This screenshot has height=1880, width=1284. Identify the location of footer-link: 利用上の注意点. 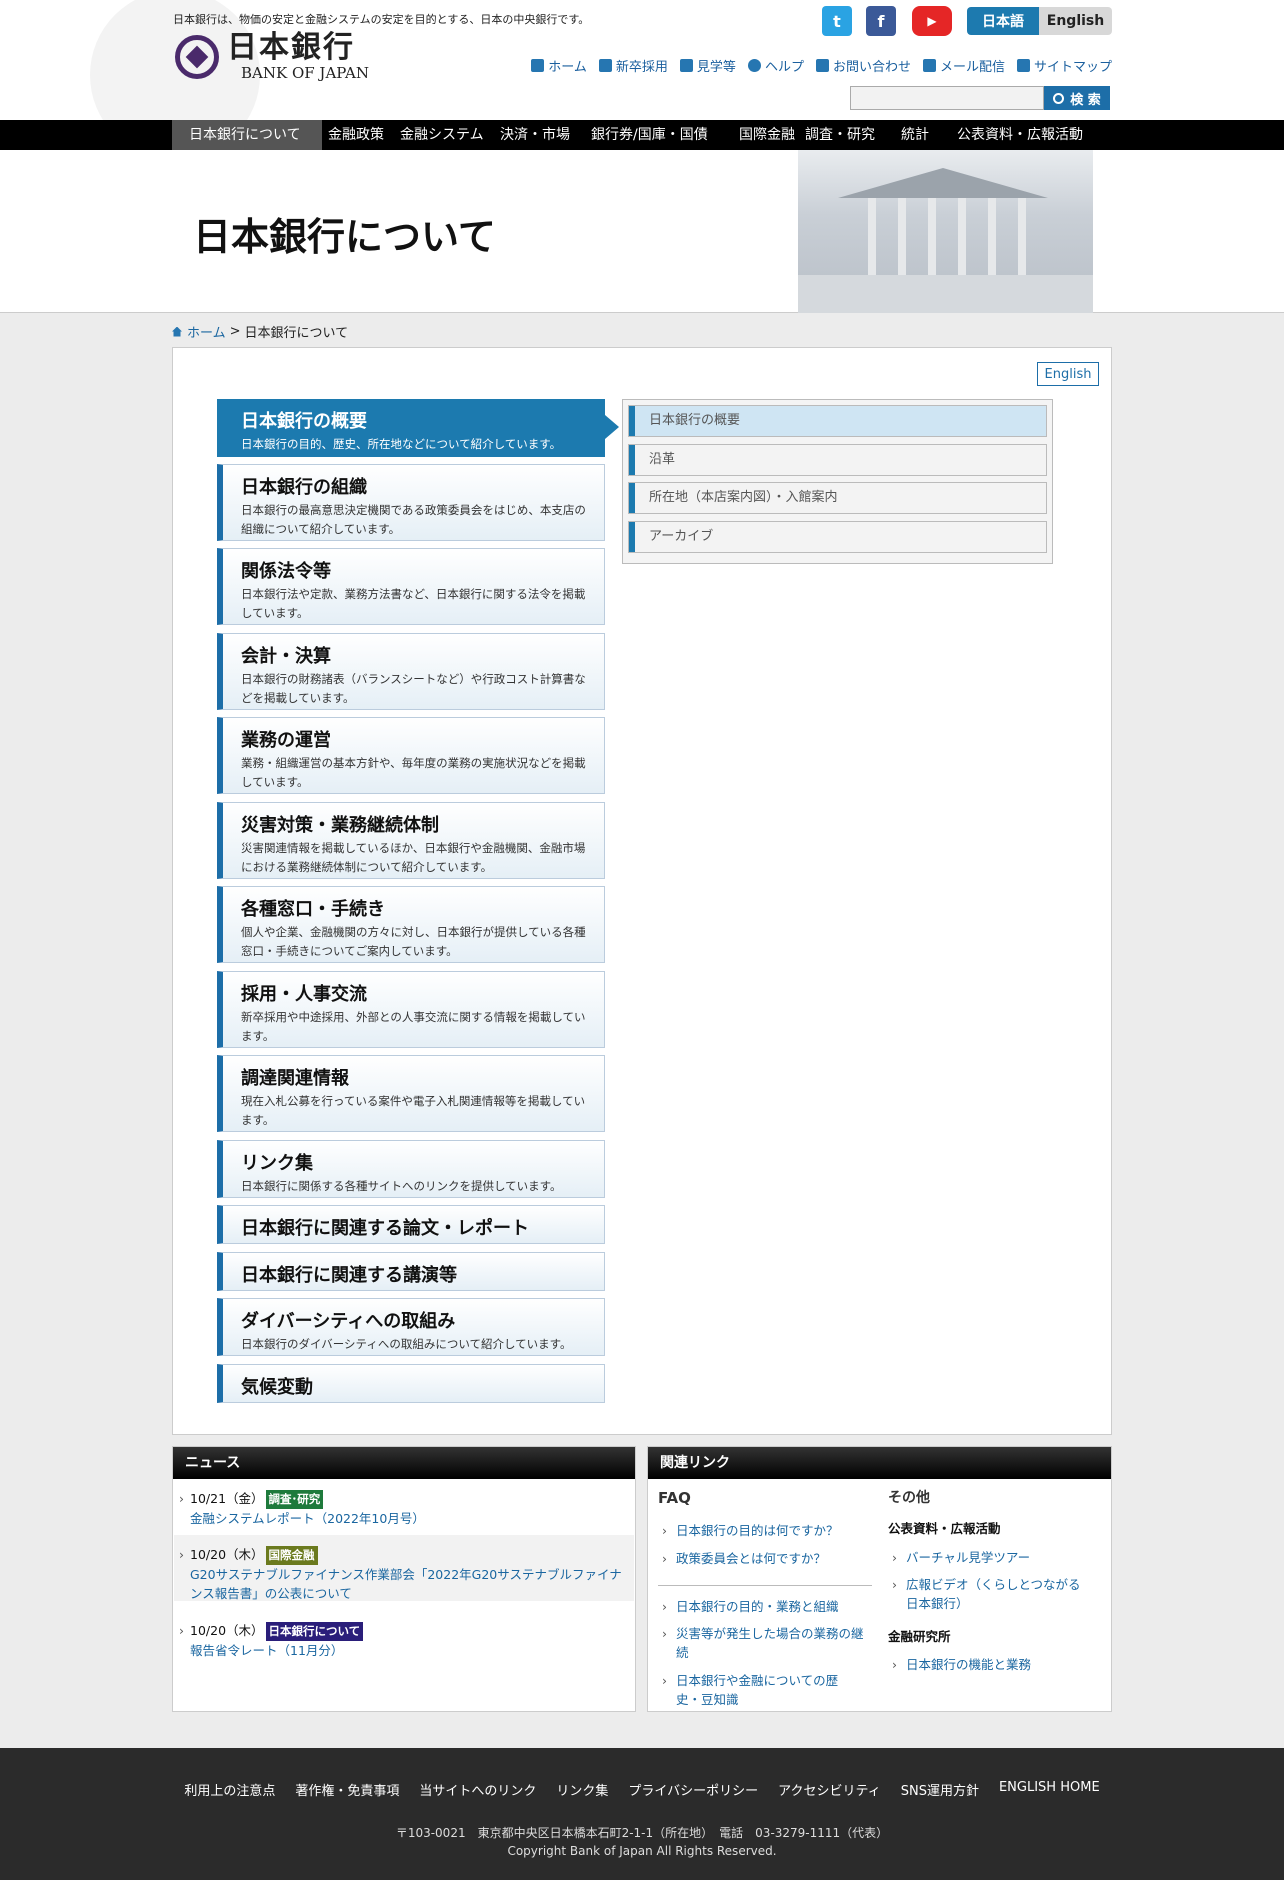
(229, 1789).